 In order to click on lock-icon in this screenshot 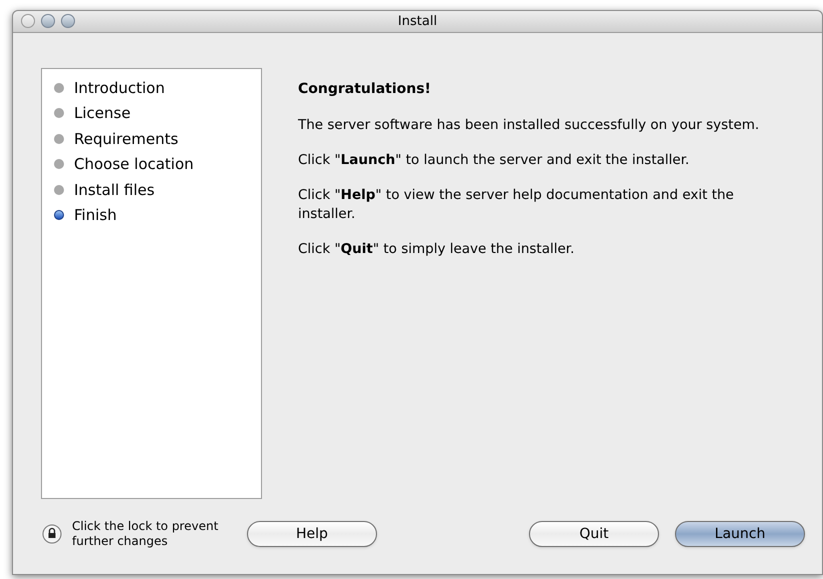, I will do `click(52, 534)`.